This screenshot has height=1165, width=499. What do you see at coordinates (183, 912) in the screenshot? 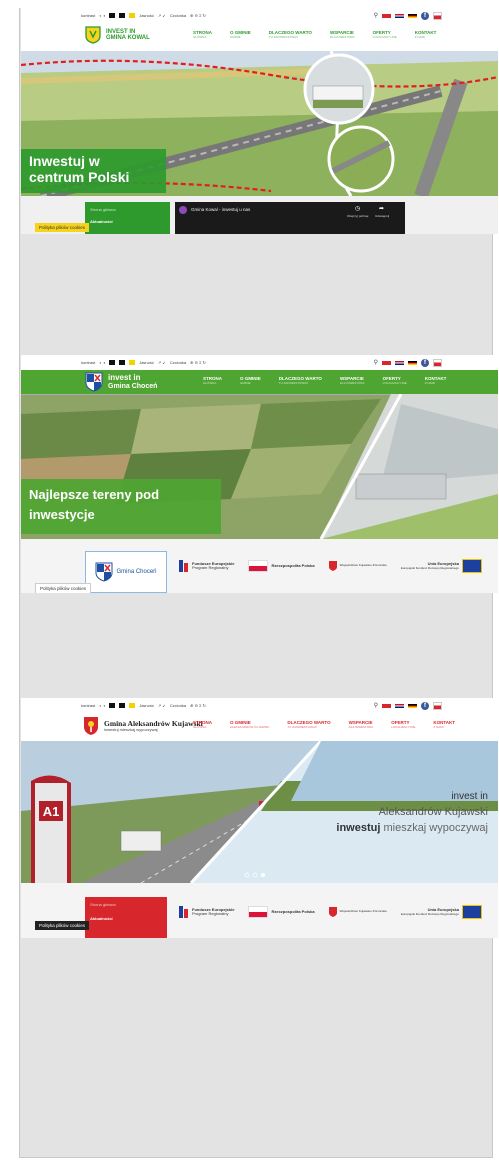
I see `fe-logo-icon` at bounding box center [183, 912].